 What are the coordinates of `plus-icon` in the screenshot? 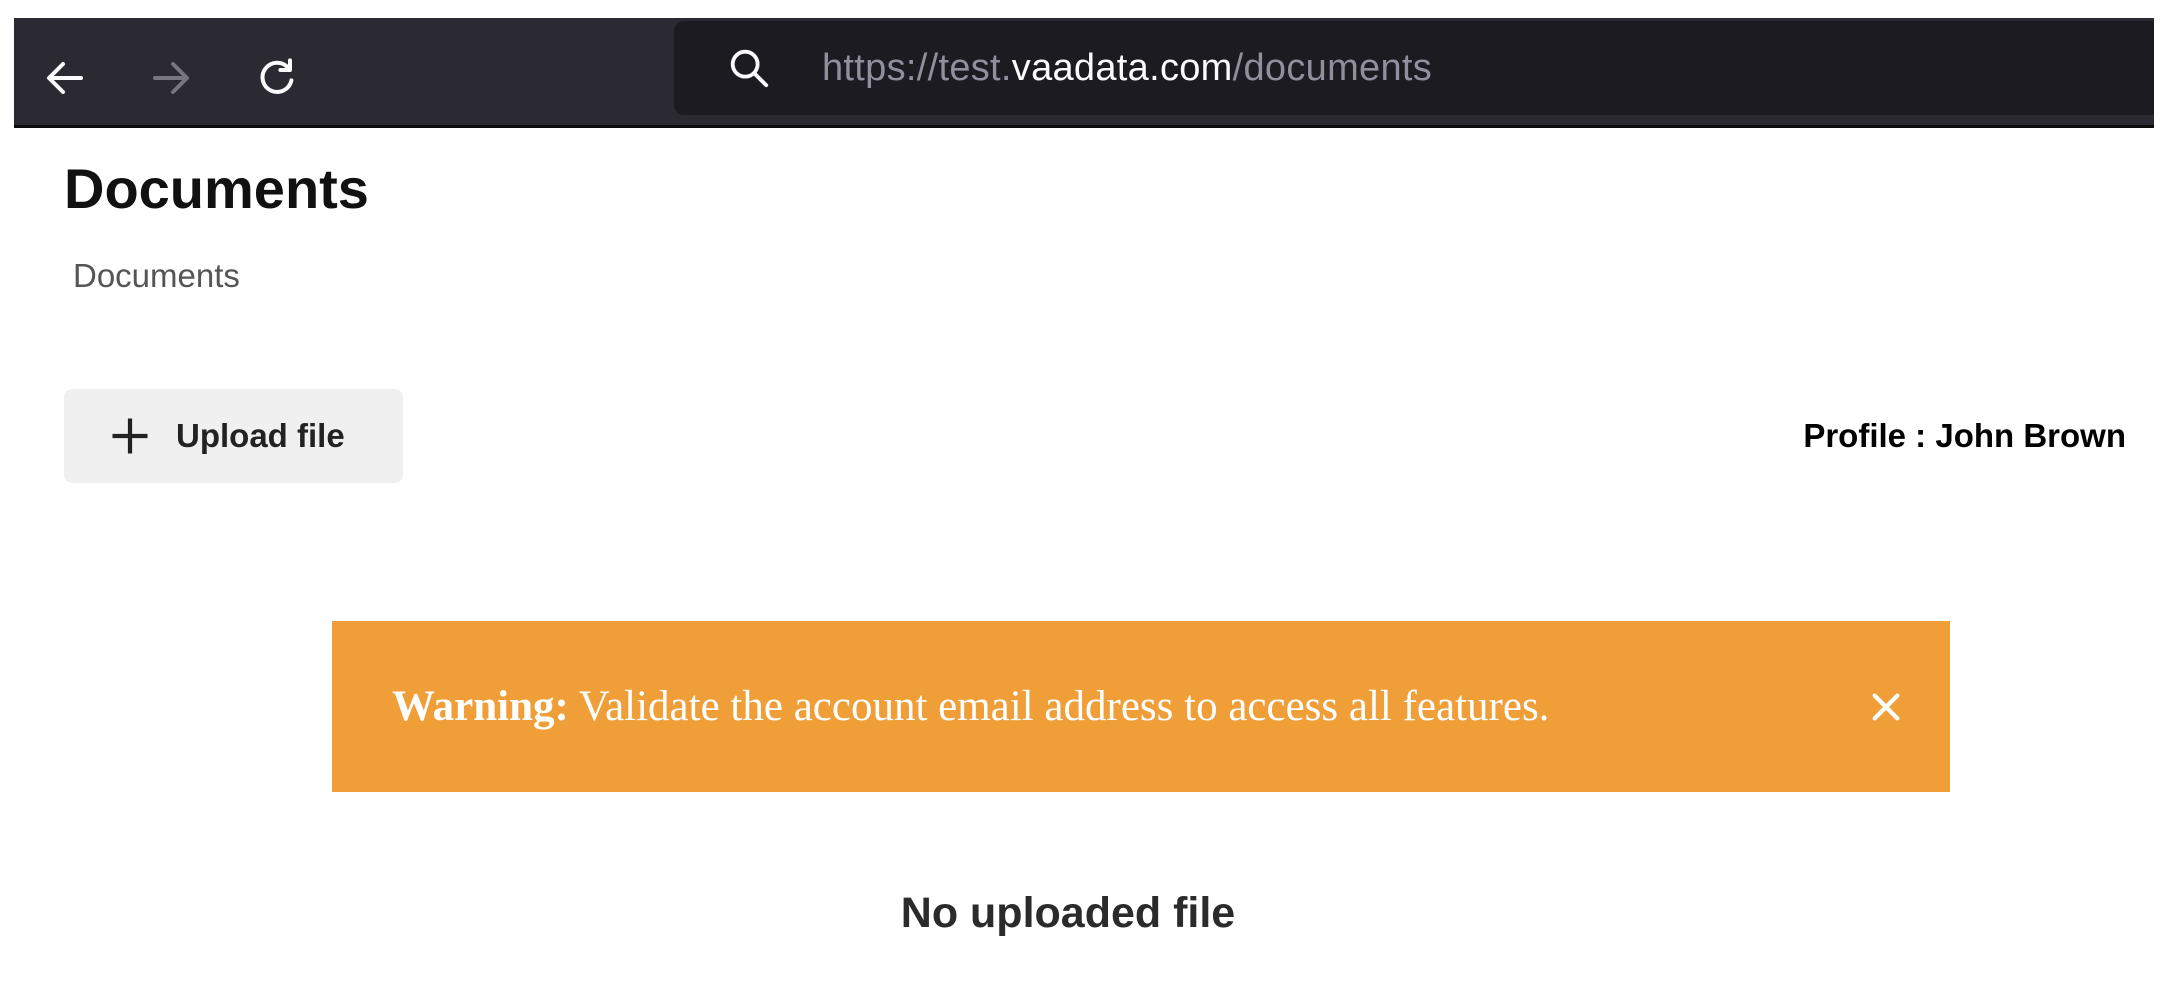 It's located at (130, 436).